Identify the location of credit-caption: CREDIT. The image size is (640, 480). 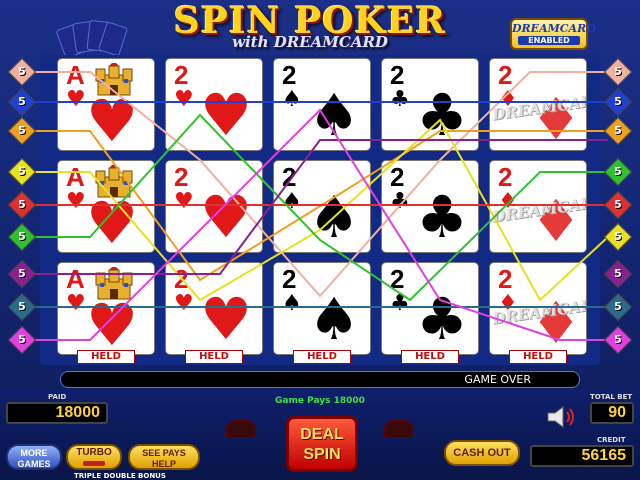
(611, 440).